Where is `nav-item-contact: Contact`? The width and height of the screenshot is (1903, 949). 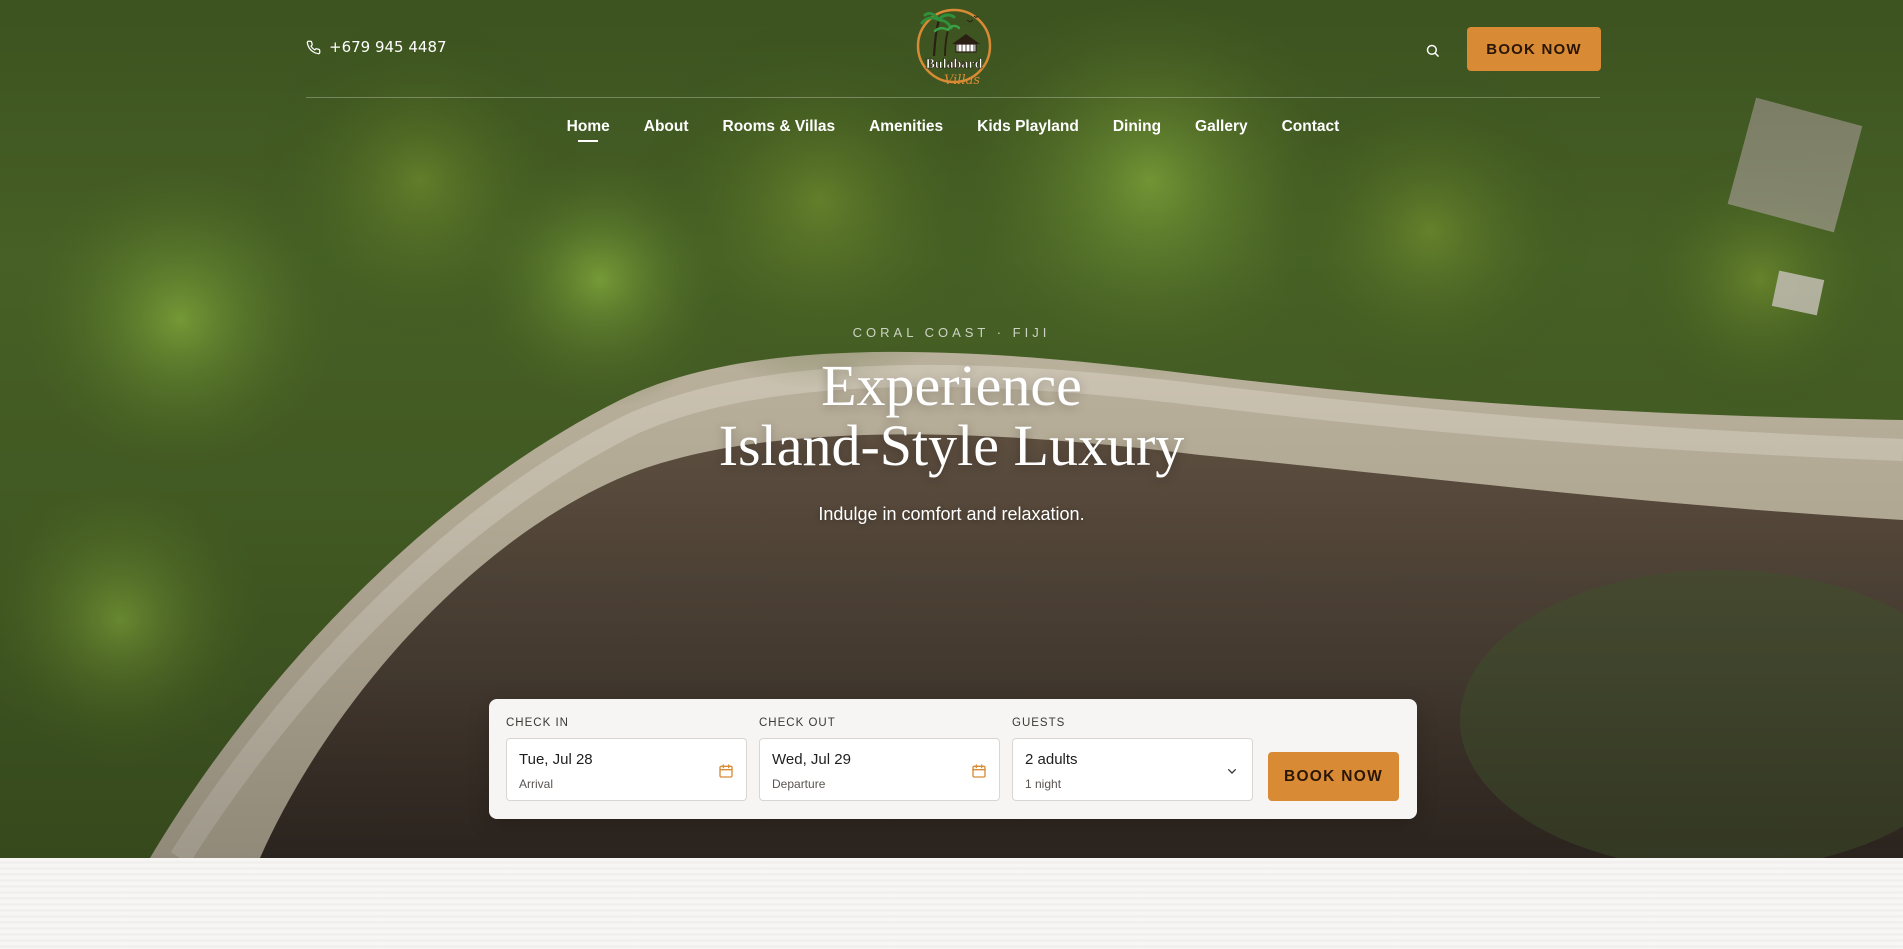 nav-item-contact: Contact is located at coordinates (1311, 127).